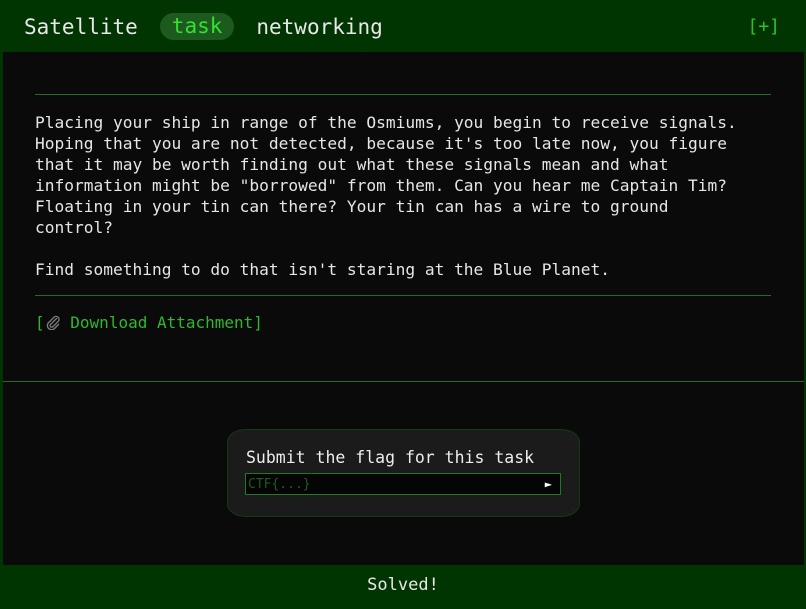 The height and width of the screenshot is (609, 806). I want to click on flag-input, so click(390, 484).